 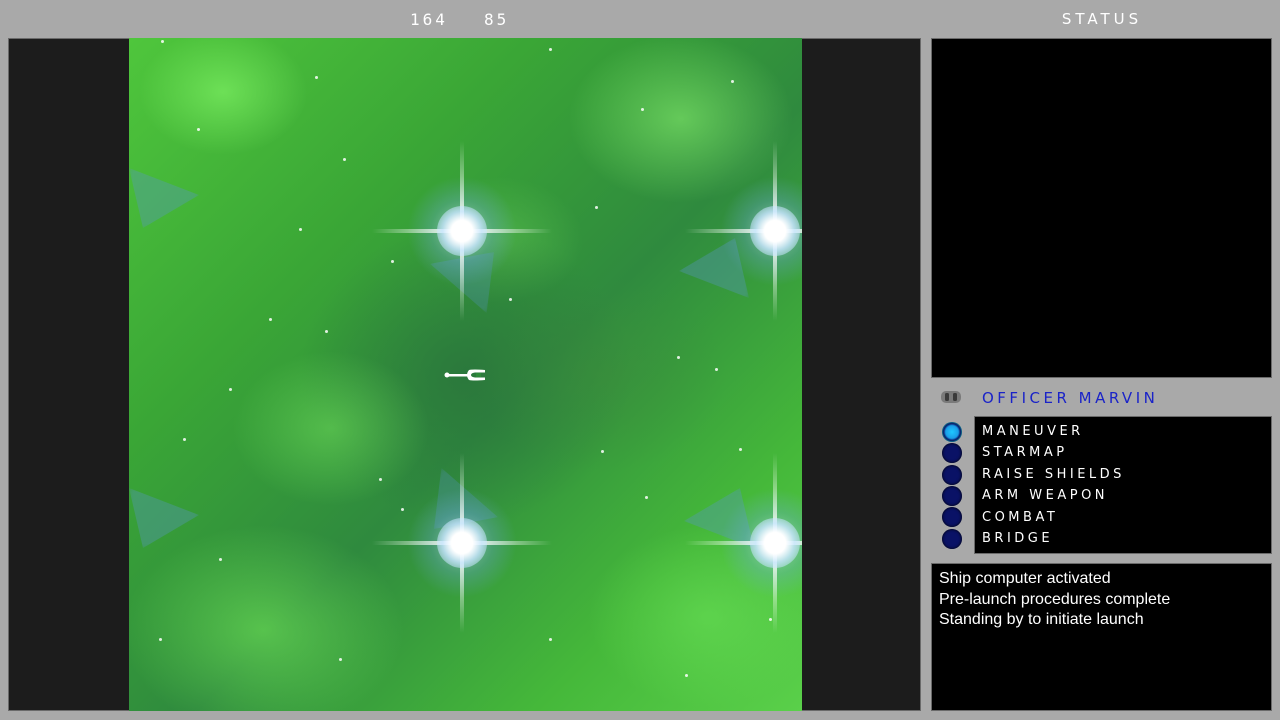 What do you see at coordinates (429, 19) in the screenshot?
I see `coord-x: 164` at bounding box center [429, 19].